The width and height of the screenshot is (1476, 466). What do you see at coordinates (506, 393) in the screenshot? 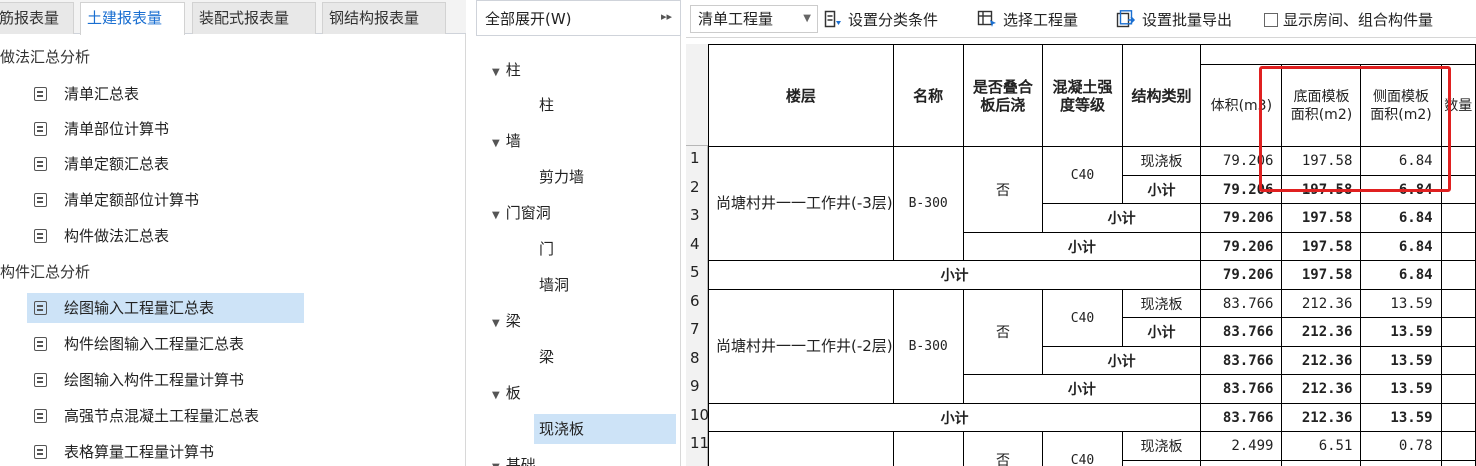
I see `tree-node-slab: ▼ 板` at bounding box center [506, 393].